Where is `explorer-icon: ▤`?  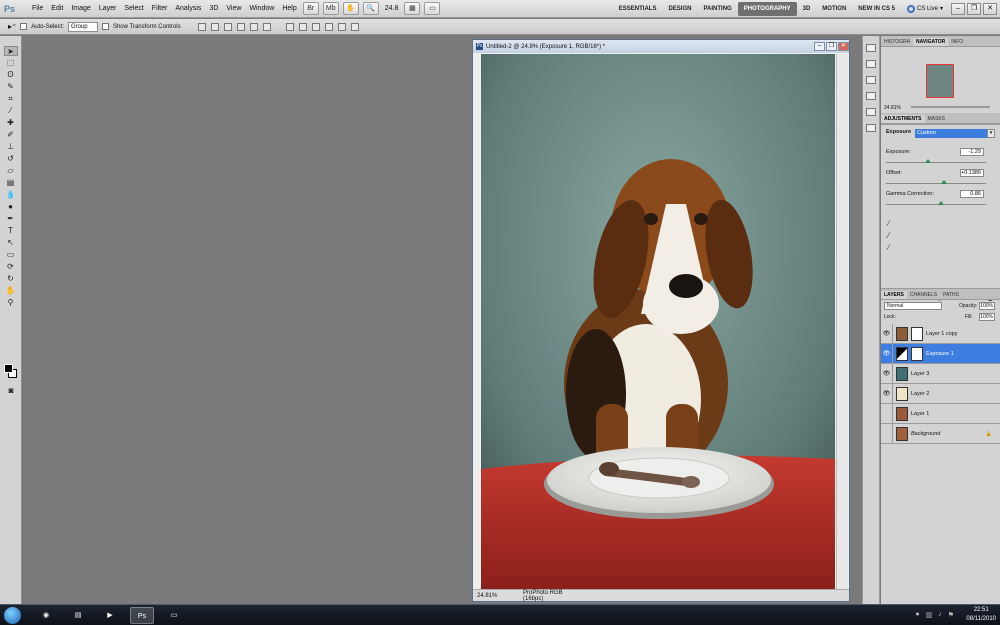
explorer-icon: ▤ is located at coordinates (78, 615).